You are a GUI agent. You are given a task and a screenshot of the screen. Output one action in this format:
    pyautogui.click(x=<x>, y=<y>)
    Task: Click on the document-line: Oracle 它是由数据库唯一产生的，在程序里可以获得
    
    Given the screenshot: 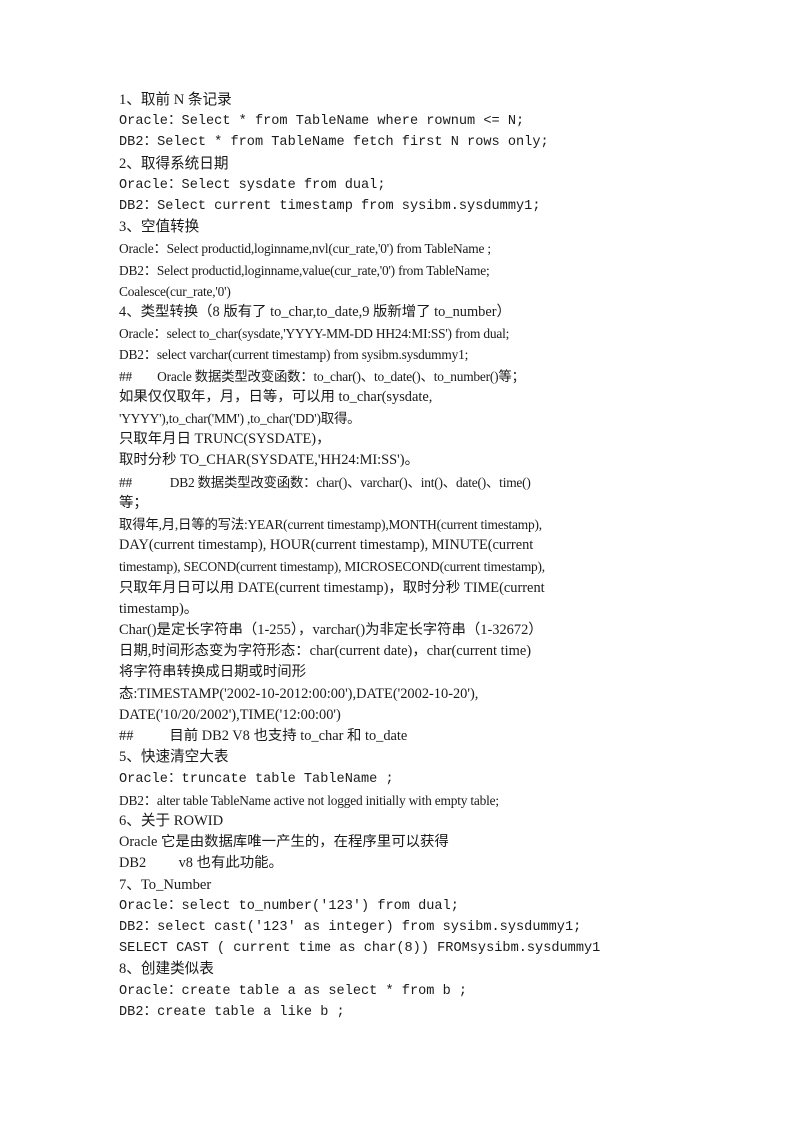 What is the action you would take?
    pyautogui.click(x=284, y=842)
    